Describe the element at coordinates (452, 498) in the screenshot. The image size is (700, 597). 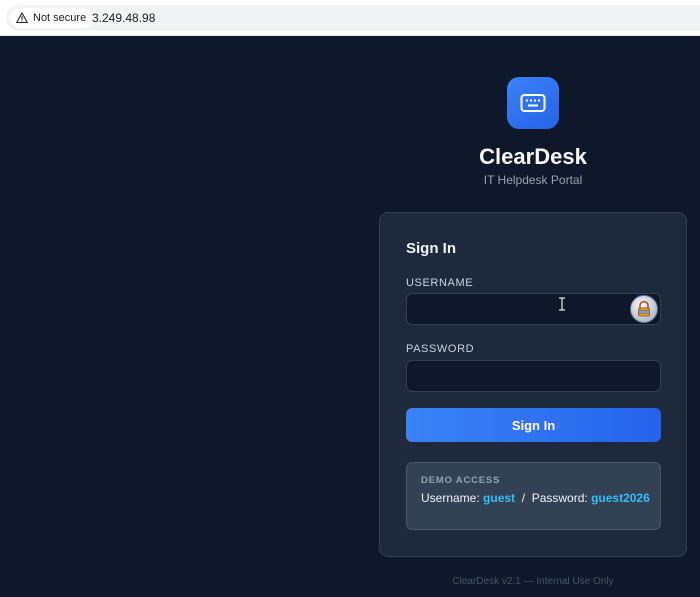
I see `demo-username-prefix: Username:` at that location.